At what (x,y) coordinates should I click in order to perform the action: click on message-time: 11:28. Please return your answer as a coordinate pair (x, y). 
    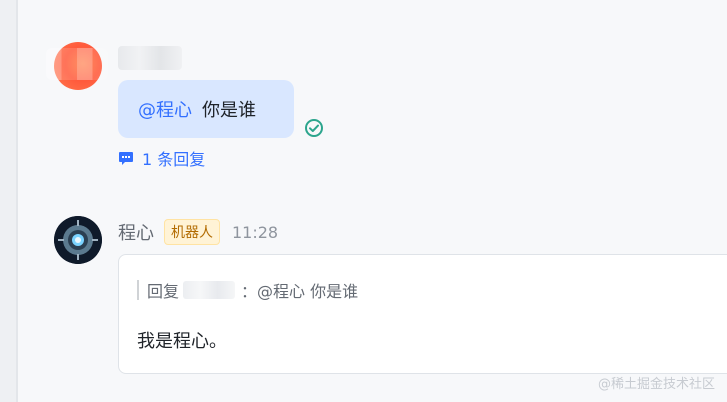
    Looking at the image, I should click on (255, 232).